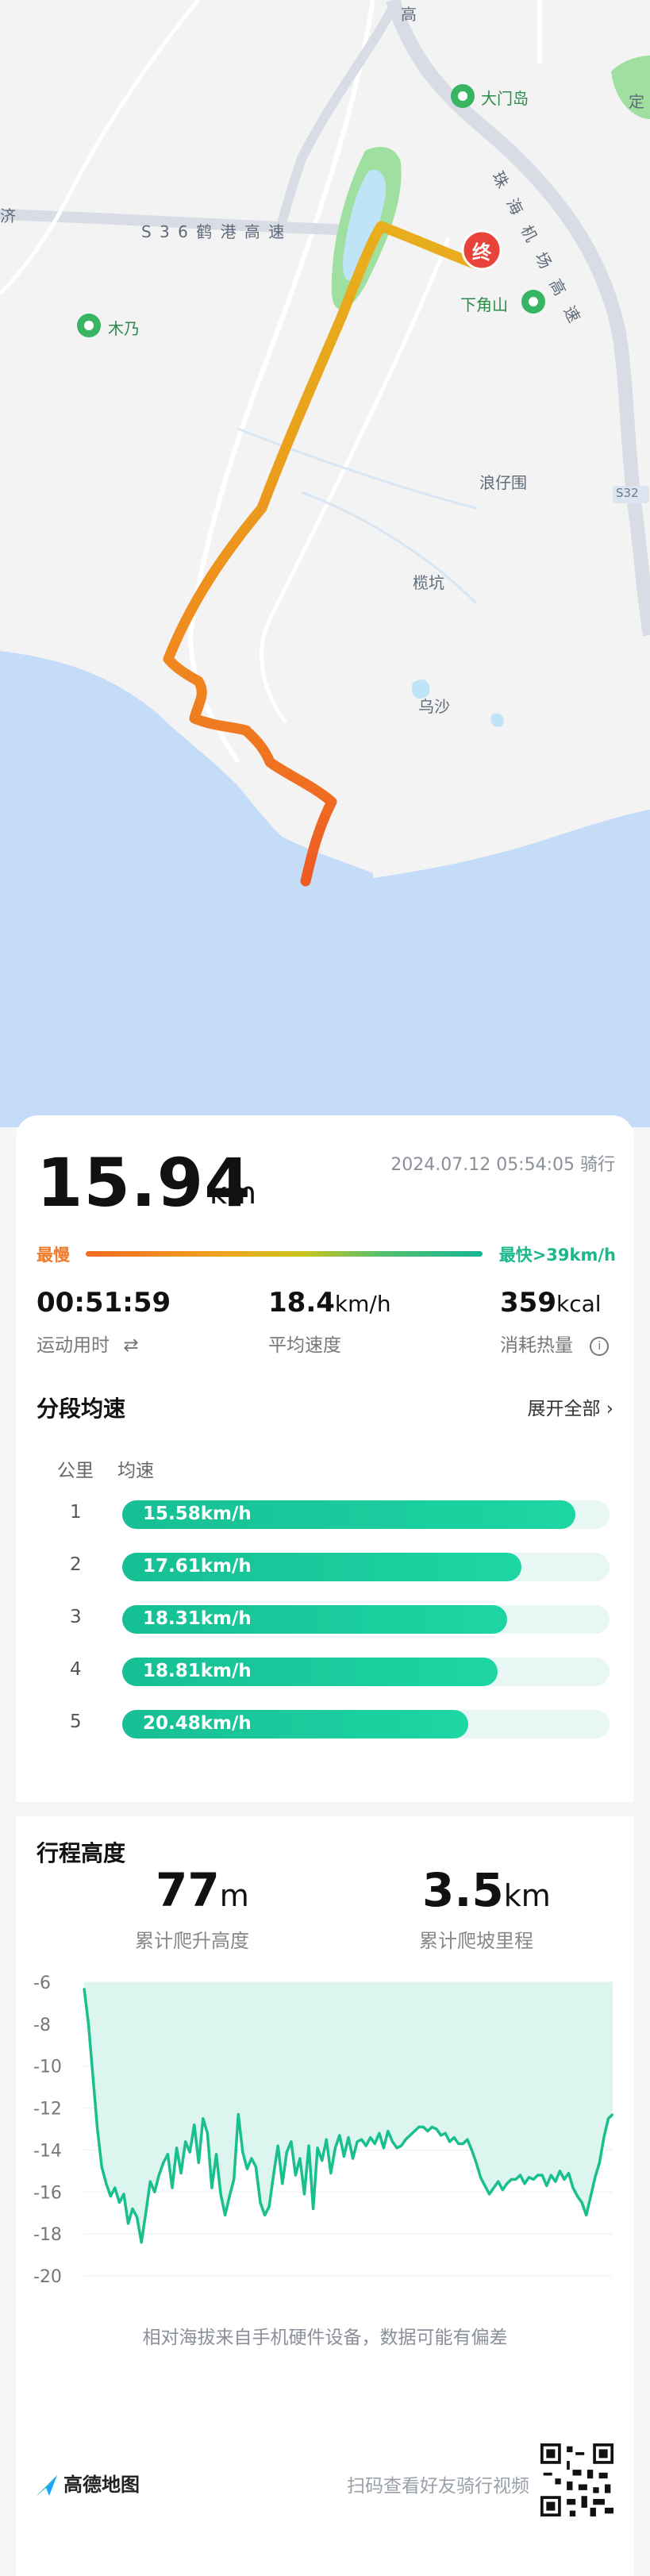  Describe the element at coordinates (47, 2151) in the screenshot. I see `y-tick-label: -14` at that location.